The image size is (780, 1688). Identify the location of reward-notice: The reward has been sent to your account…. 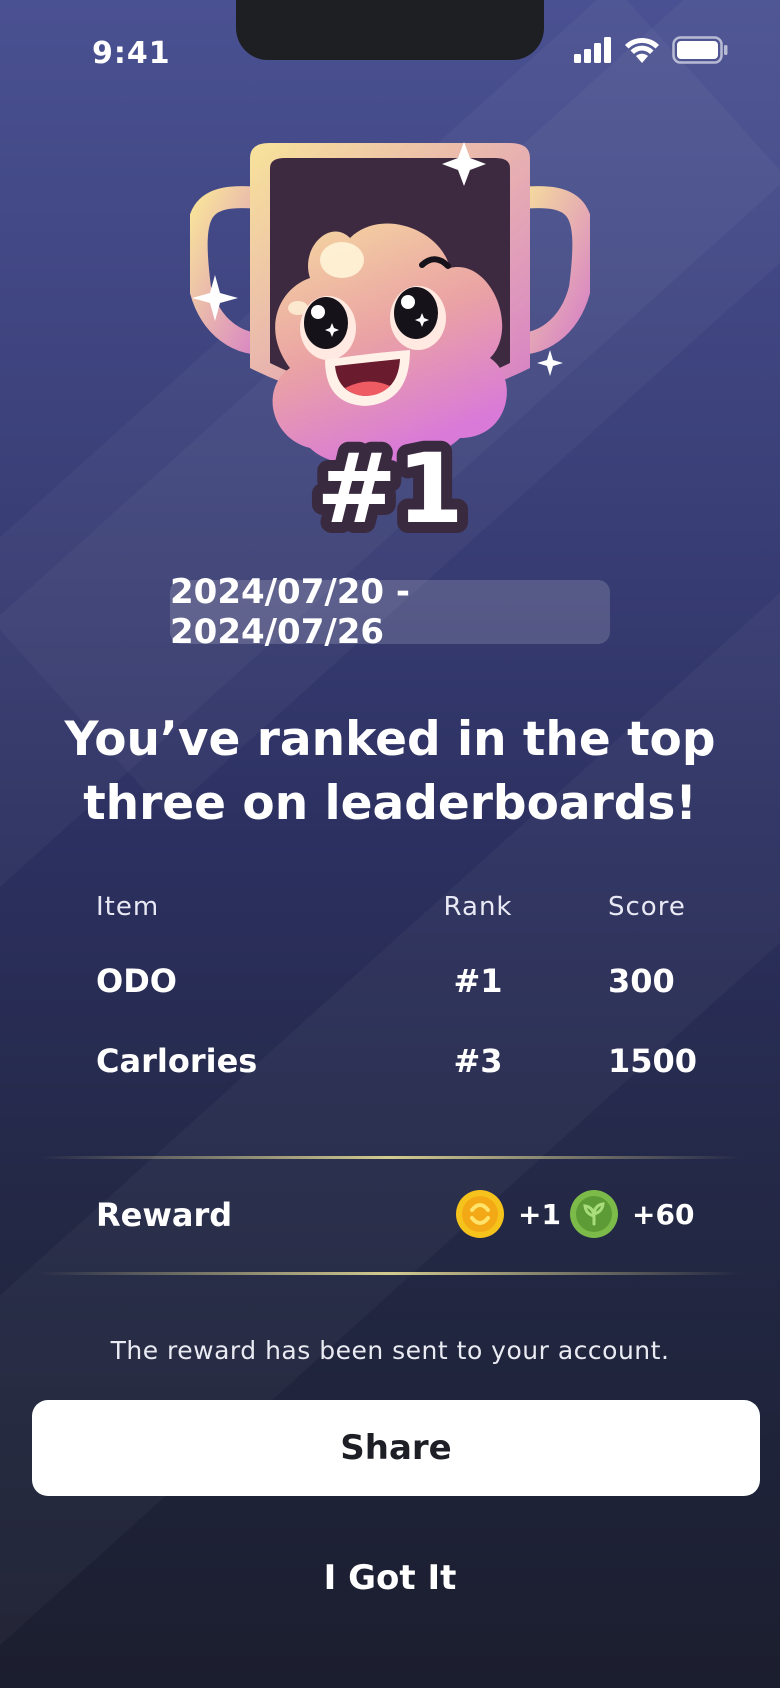
(390, 1350).